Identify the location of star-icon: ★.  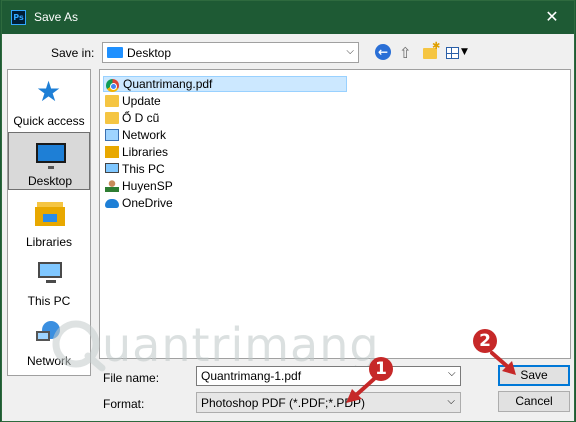
(49, 91).